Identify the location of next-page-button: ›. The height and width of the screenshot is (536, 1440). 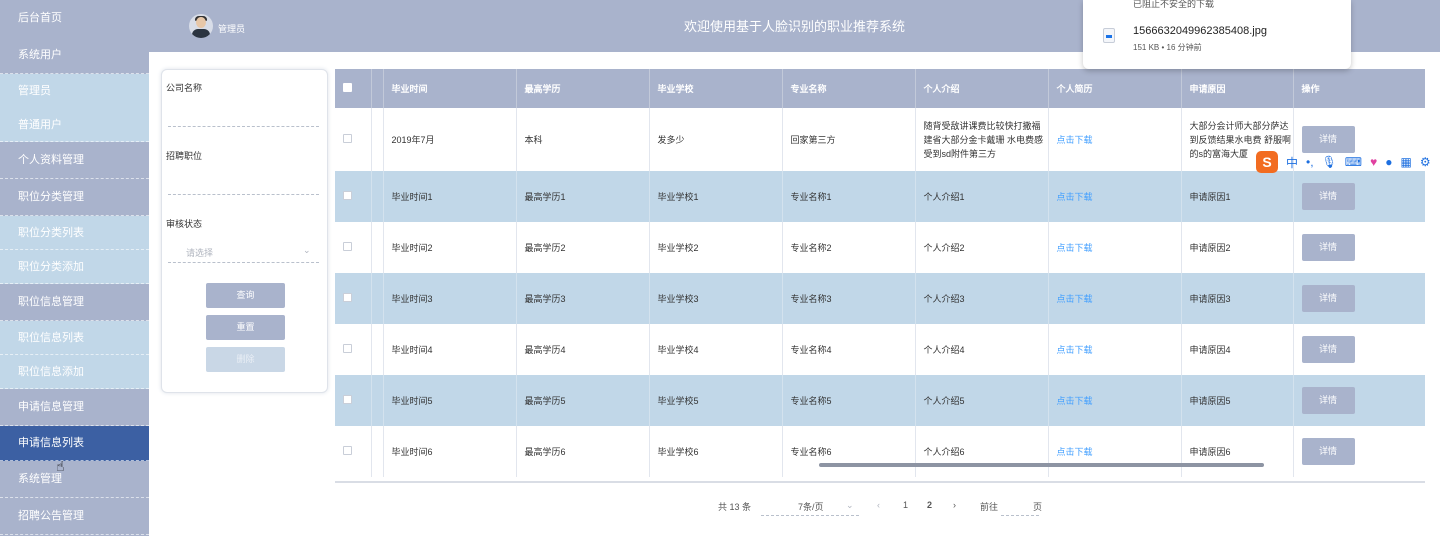
(954, 505).